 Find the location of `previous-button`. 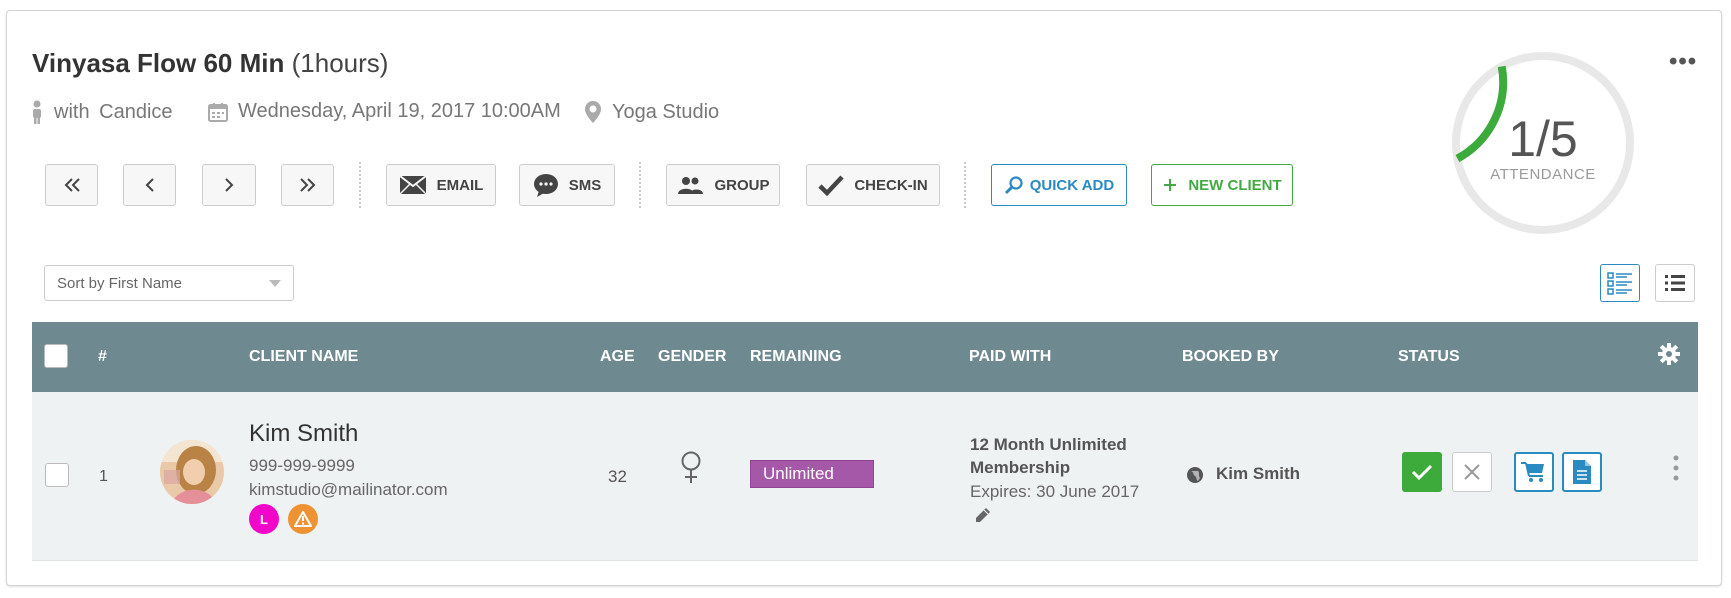

previous-button is located at coordinates (149, 185).